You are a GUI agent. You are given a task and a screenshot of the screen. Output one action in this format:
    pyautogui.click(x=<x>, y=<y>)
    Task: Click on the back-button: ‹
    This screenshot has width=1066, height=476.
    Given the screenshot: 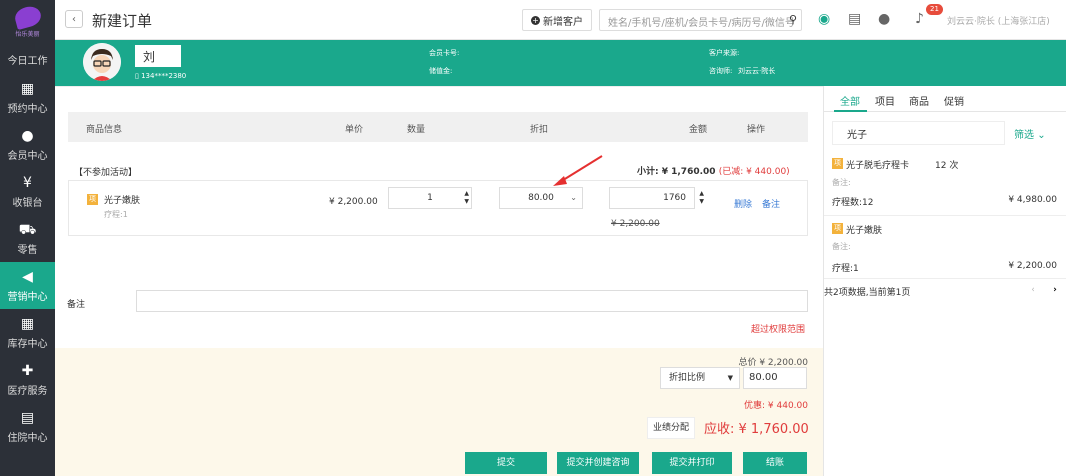 What is the action you would take?
    pyautogui.click(x=74, y=19)
    